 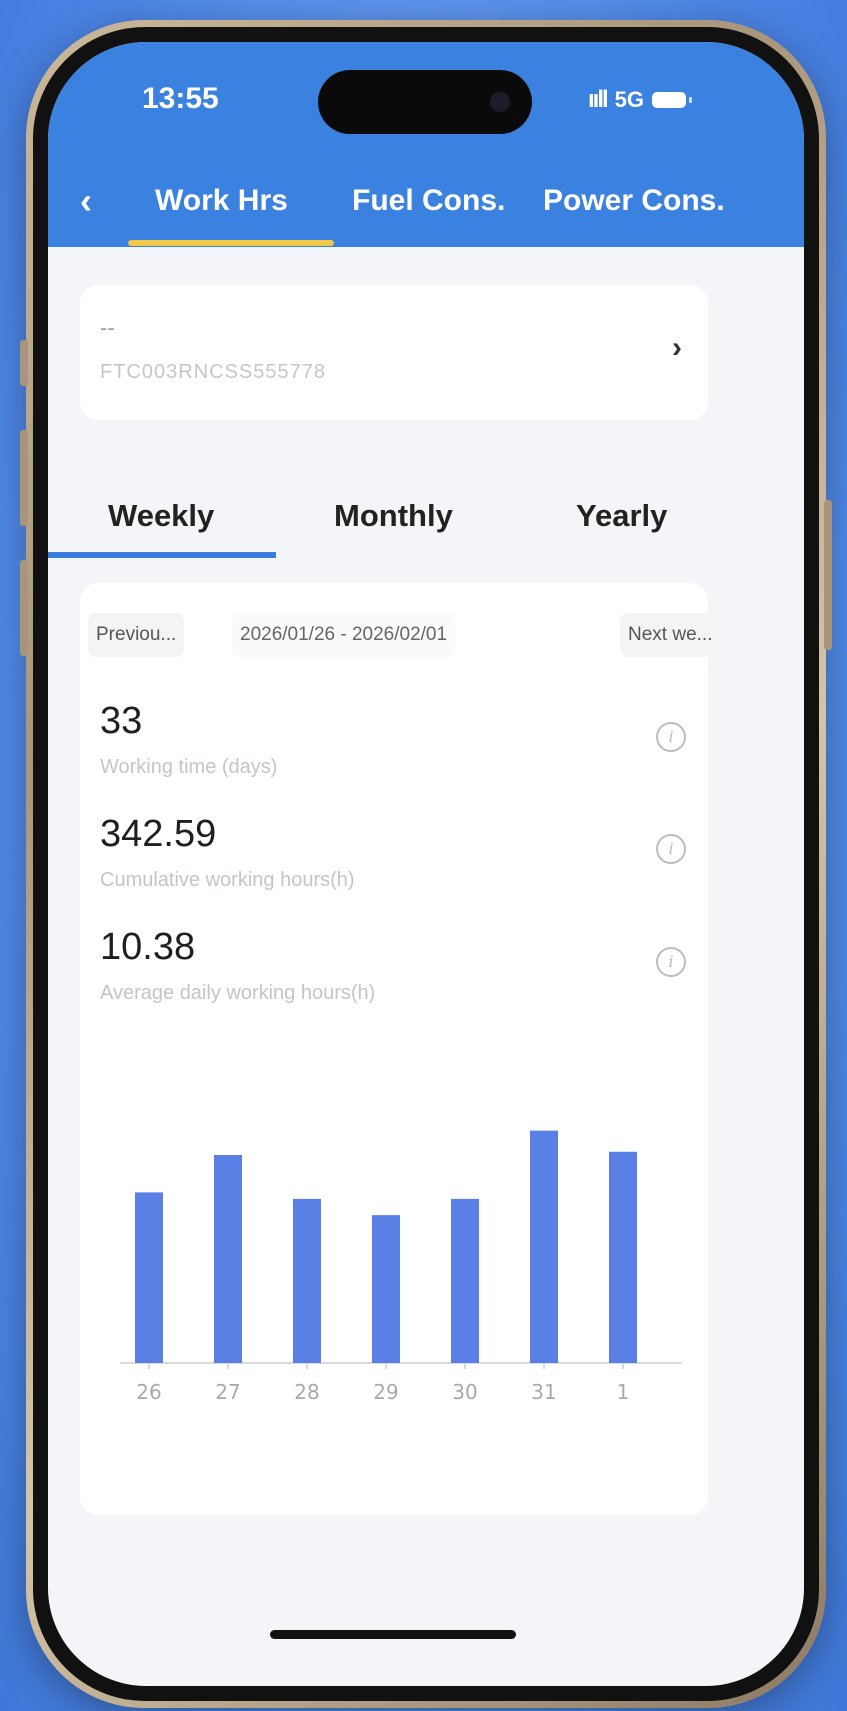 What do you see at coordinates (180, 98) in the screenshot?
I see `status-time: 13:55` at bounding box center [180, 98].